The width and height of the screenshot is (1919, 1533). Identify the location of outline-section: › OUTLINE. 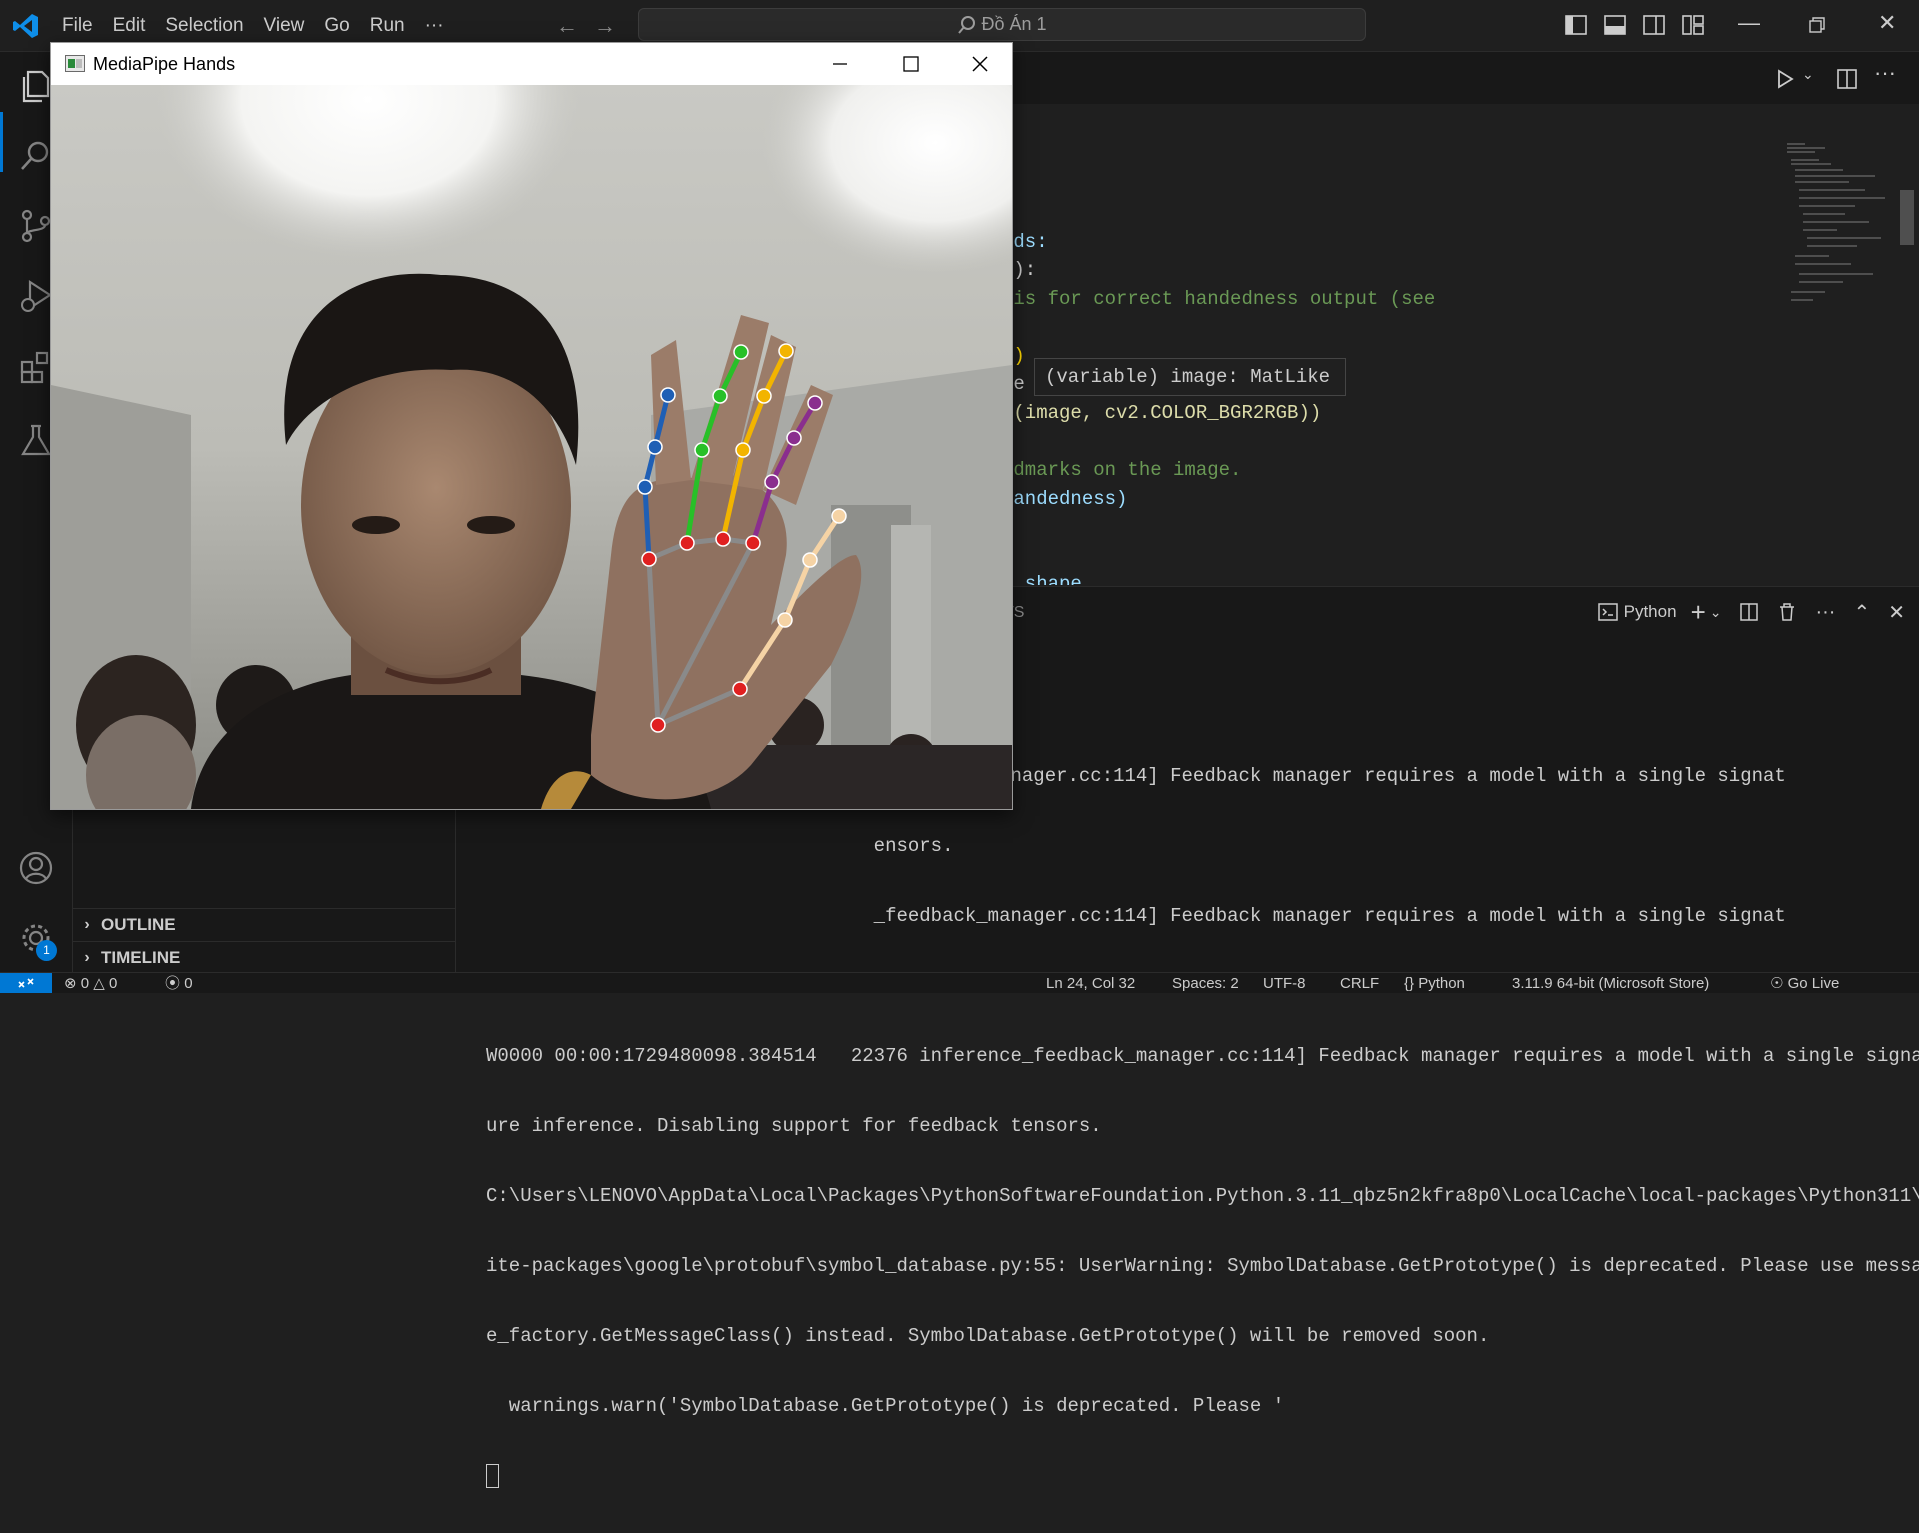
(264, 924).